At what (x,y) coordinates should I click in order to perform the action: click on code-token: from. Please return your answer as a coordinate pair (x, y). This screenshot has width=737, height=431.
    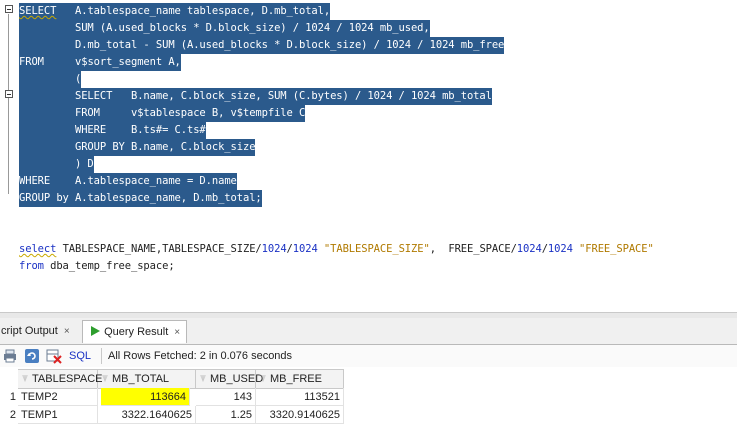
    Looking at the image, I should click on (31, 266).